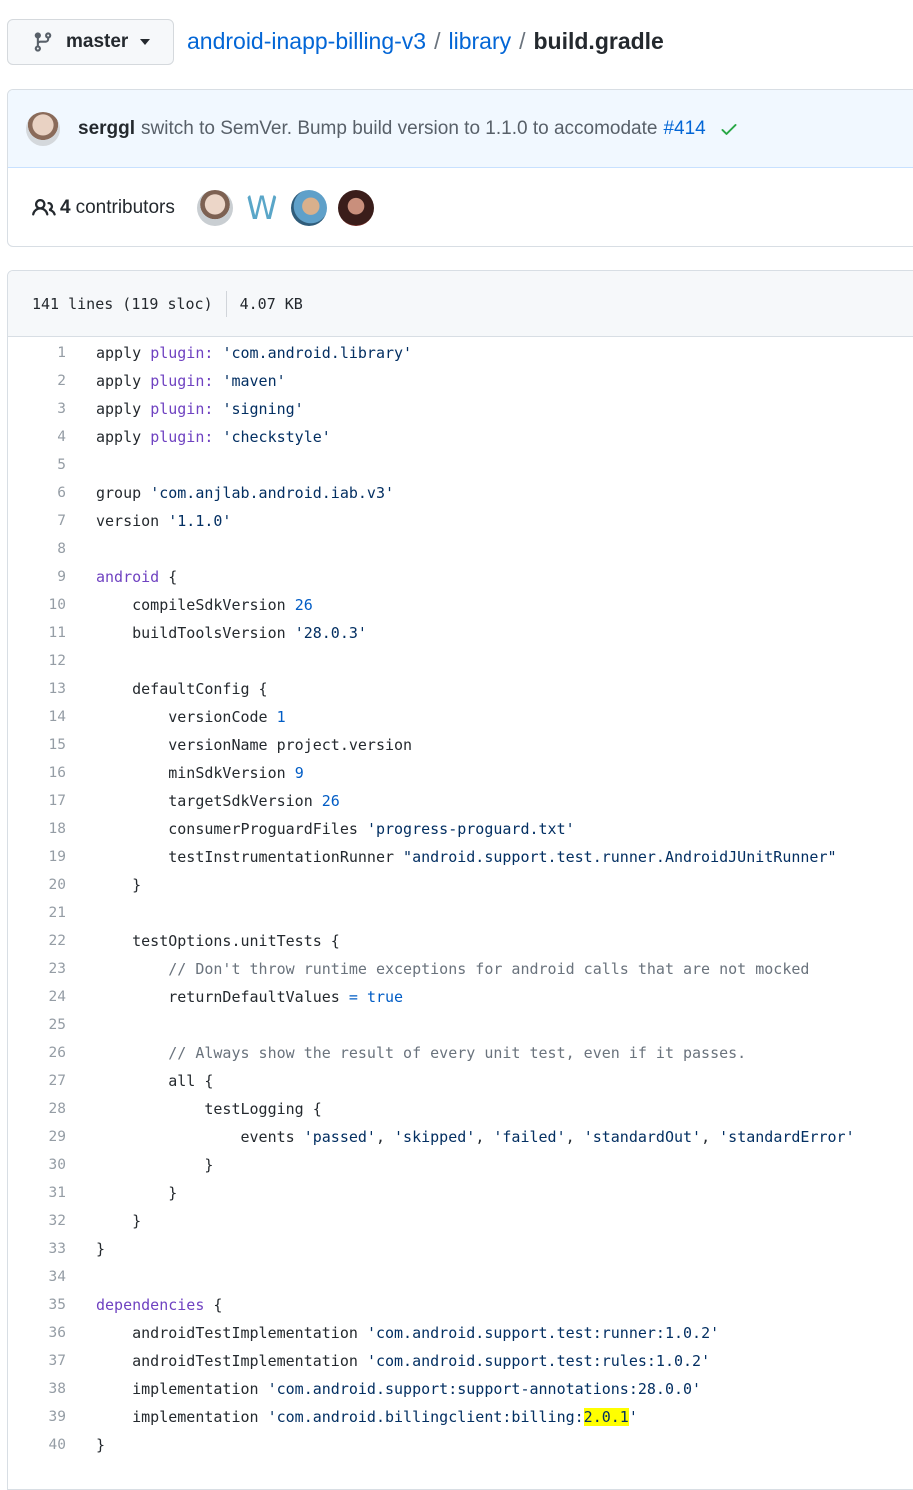 Image resolution: width=913 pixels, height=1490 pixels. I want to click on code-line: 16 minSdkVersion 9, so click(460, 773).